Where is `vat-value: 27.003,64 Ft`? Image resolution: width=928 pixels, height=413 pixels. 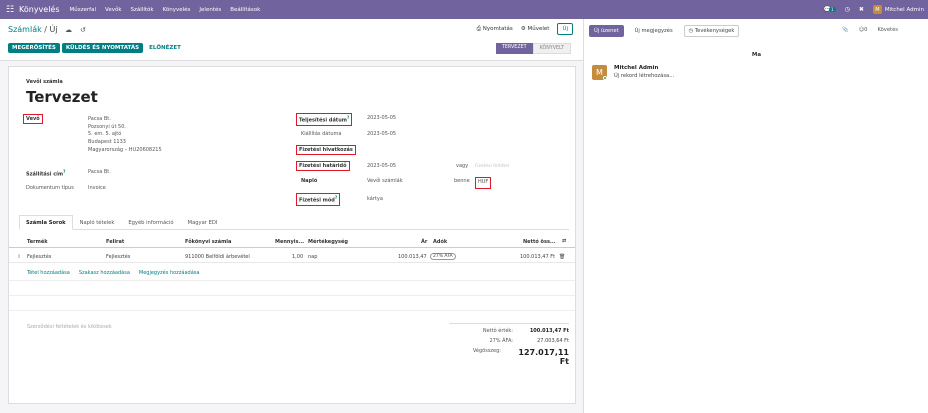 vat-value: 27.003,64 Ft is located at coordinates (553, 341).